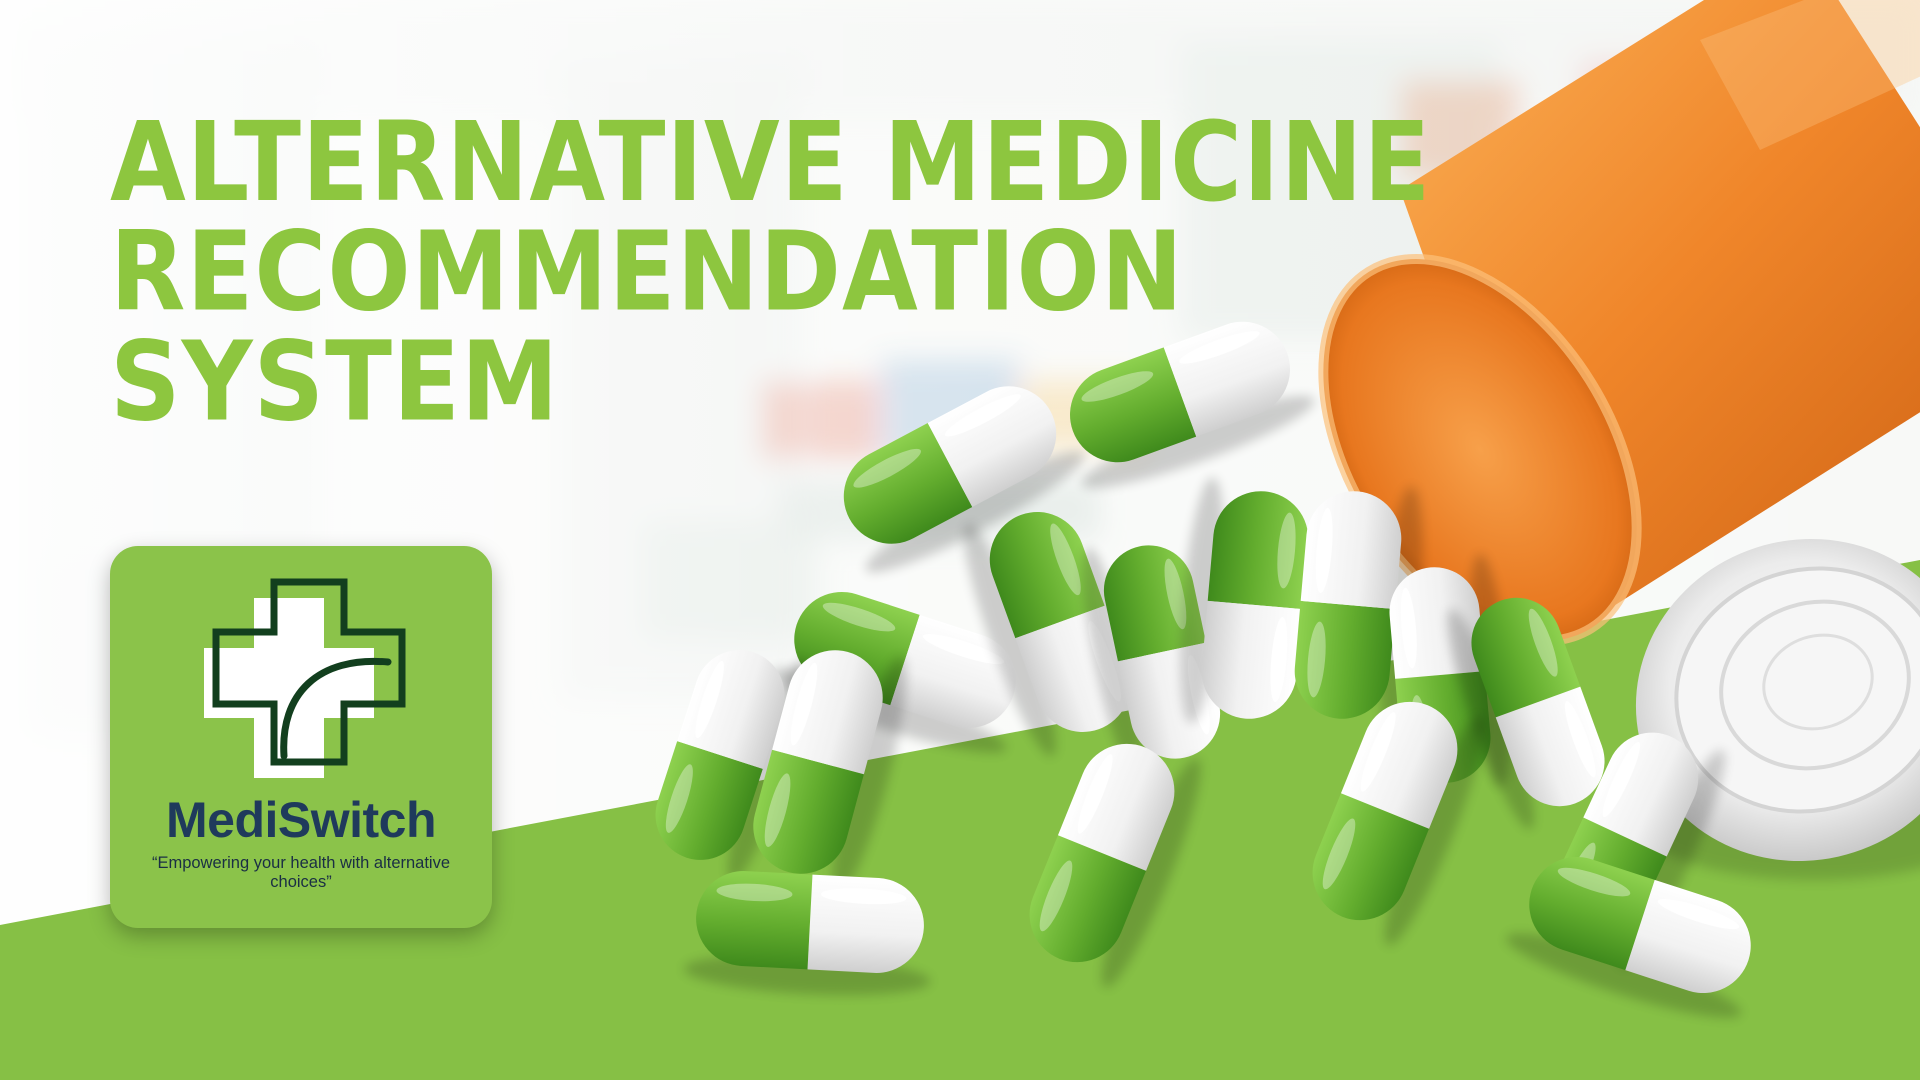 The width and height of the screenshot is (1920, 1080). I want to click on brand-name: MediSwitch, so click(301, 820).